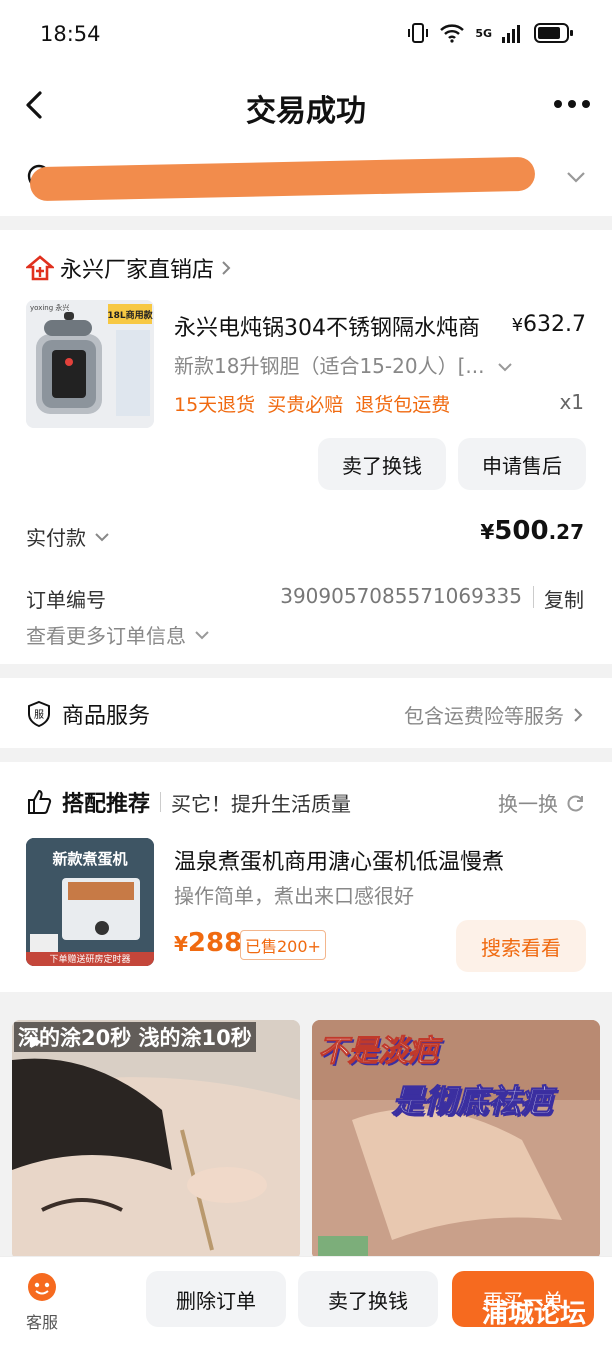 This screenshot has width=612, height=1350. What do you see at coordinates (215, 943) in the screenshot?
I see `recommend-price-value: 288` at bounding box center [215, 943].